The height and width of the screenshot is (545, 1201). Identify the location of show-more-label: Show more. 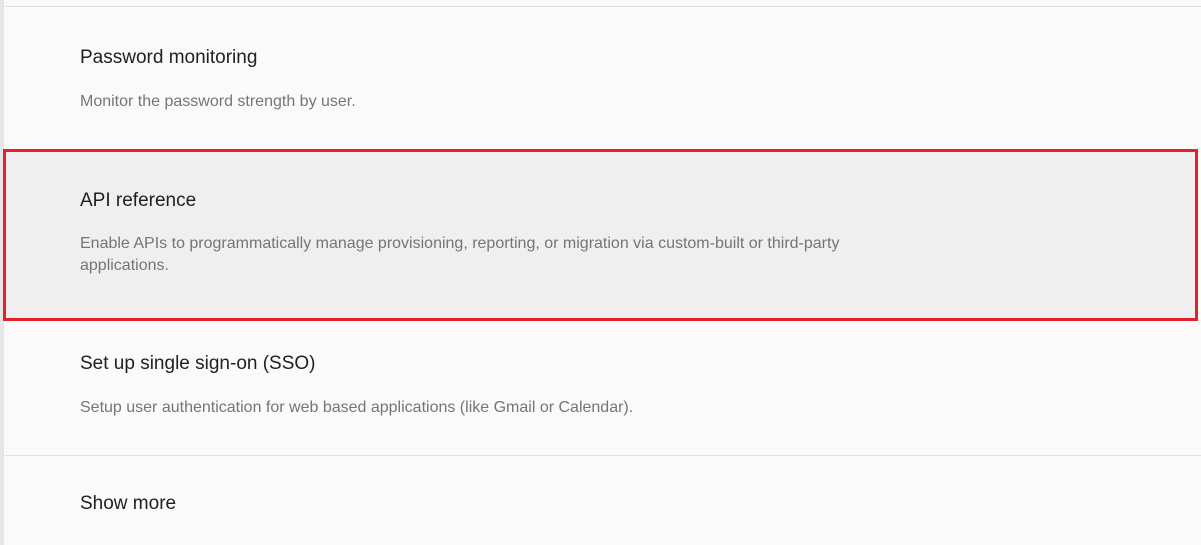
(128, 503).